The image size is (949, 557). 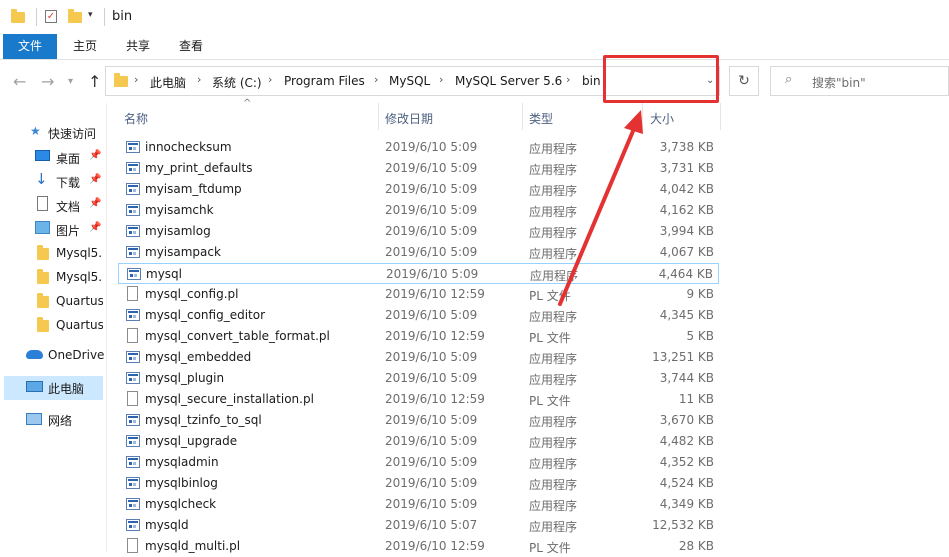 I want to click on table-row: mysqld 2019/6/10 5:07 应用程序 12,532 KB, so click(x=418, y=525).